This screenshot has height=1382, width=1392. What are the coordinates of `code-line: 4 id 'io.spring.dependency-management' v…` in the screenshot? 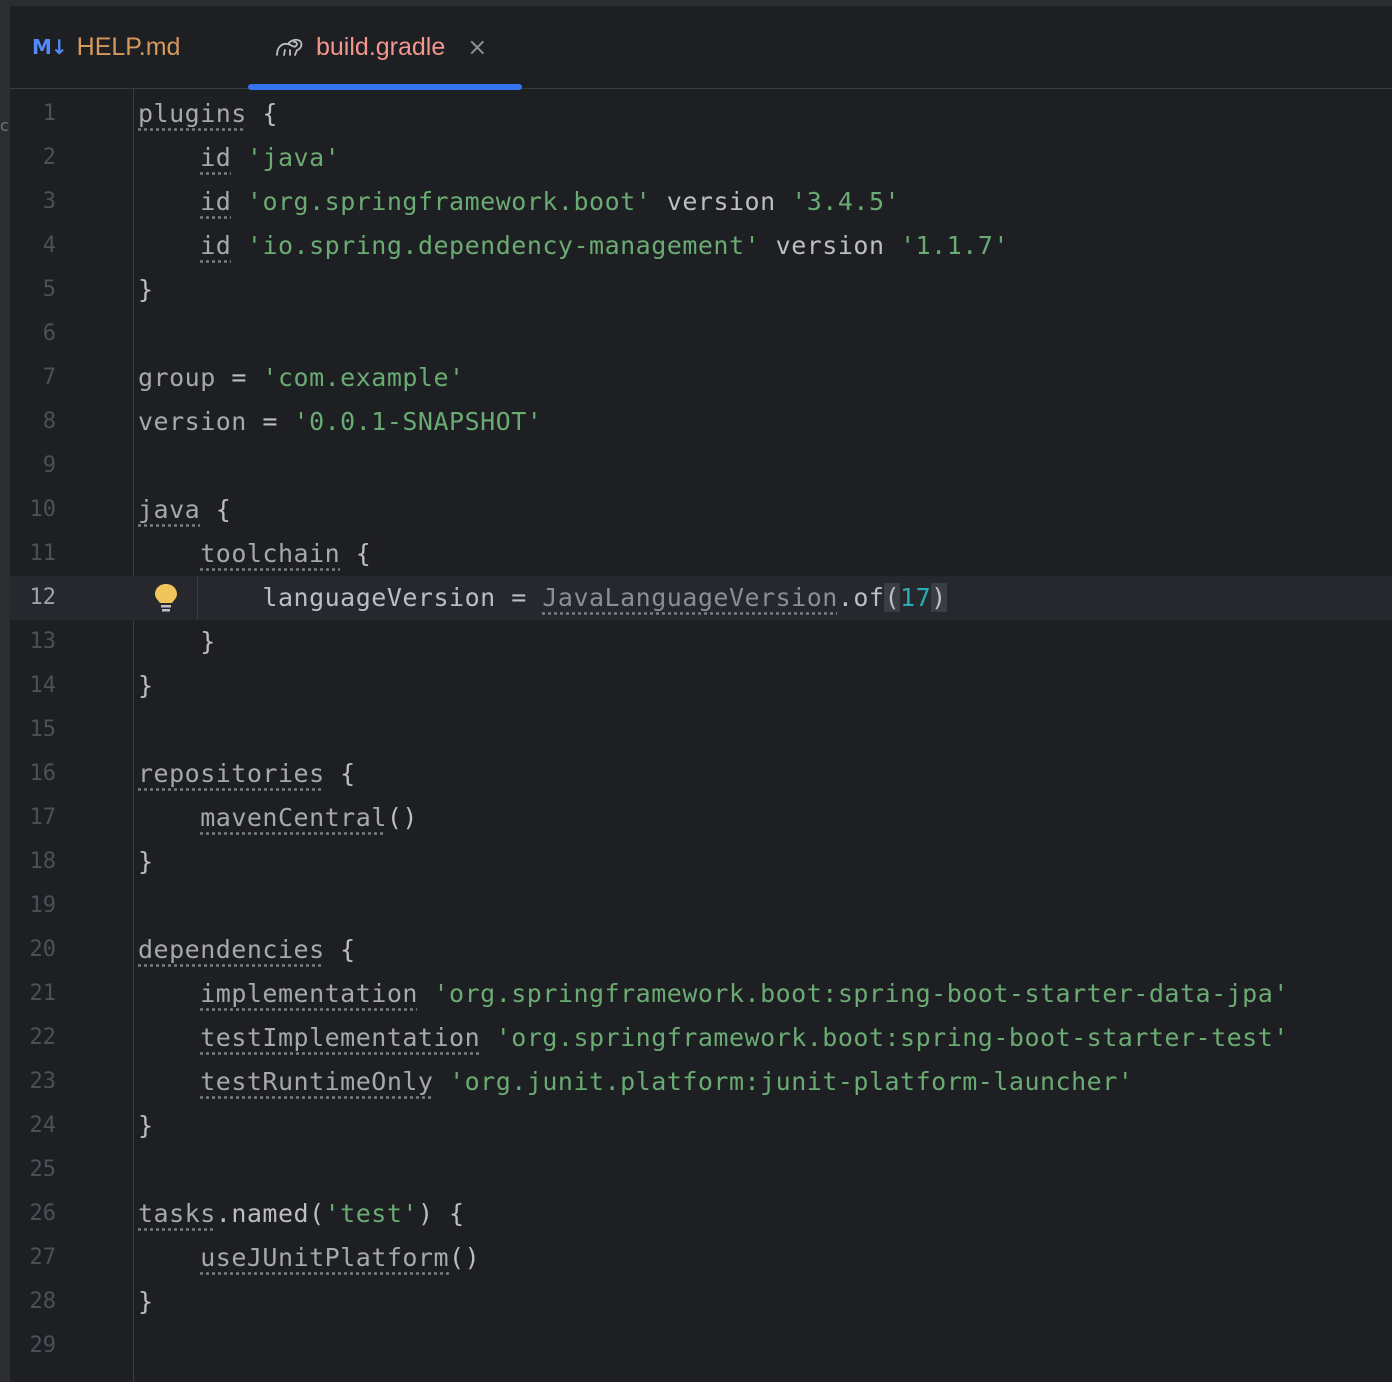 It's located at (701, 246).